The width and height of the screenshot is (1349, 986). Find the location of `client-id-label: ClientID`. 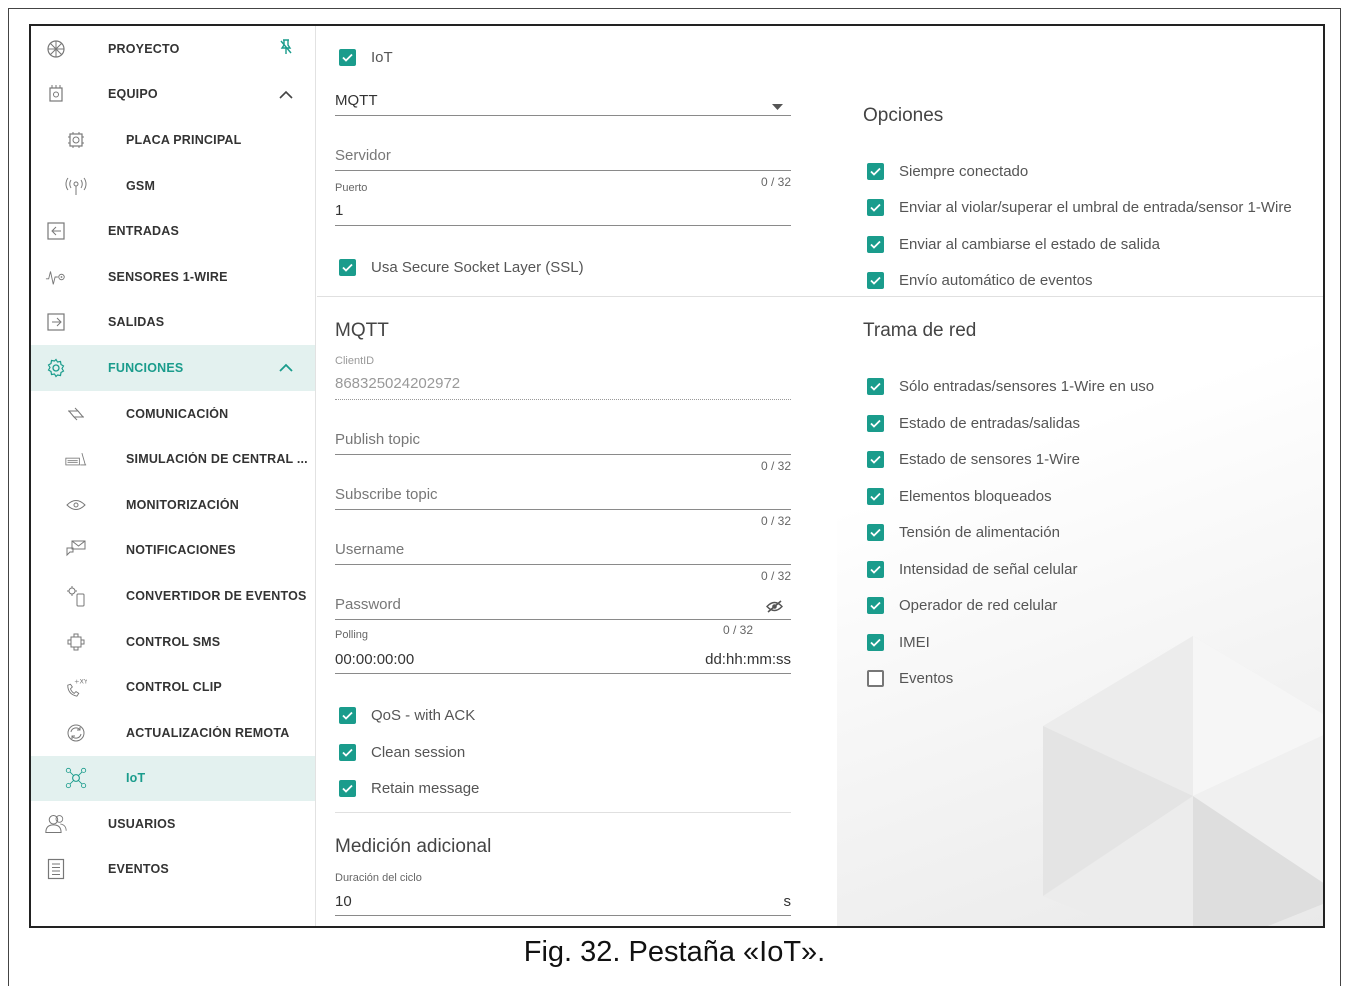

client-id-label: ClientID is located at coordinates (355, 361).